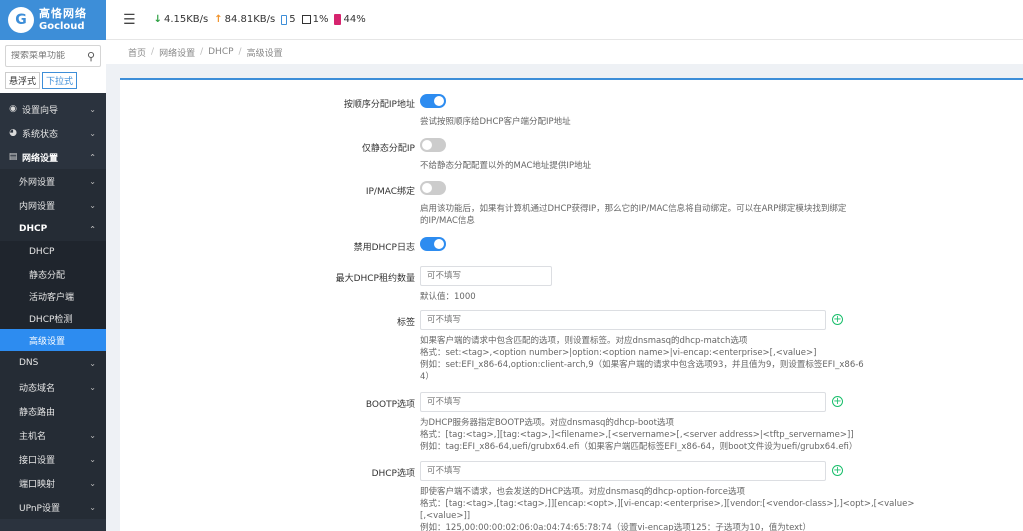 Image resolution: width=1023 pixels, height=531 pixels. Describe the element at coordinates (623, 320) in the screenshot. I see `tag-input` at that location.